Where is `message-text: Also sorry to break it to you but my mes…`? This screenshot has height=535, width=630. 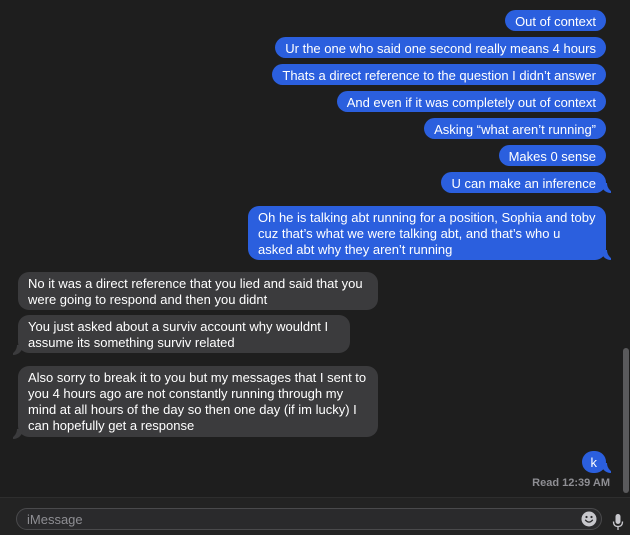
message-text: Also sorry to break it to you but my mes… is located at coordinates (197, 401).